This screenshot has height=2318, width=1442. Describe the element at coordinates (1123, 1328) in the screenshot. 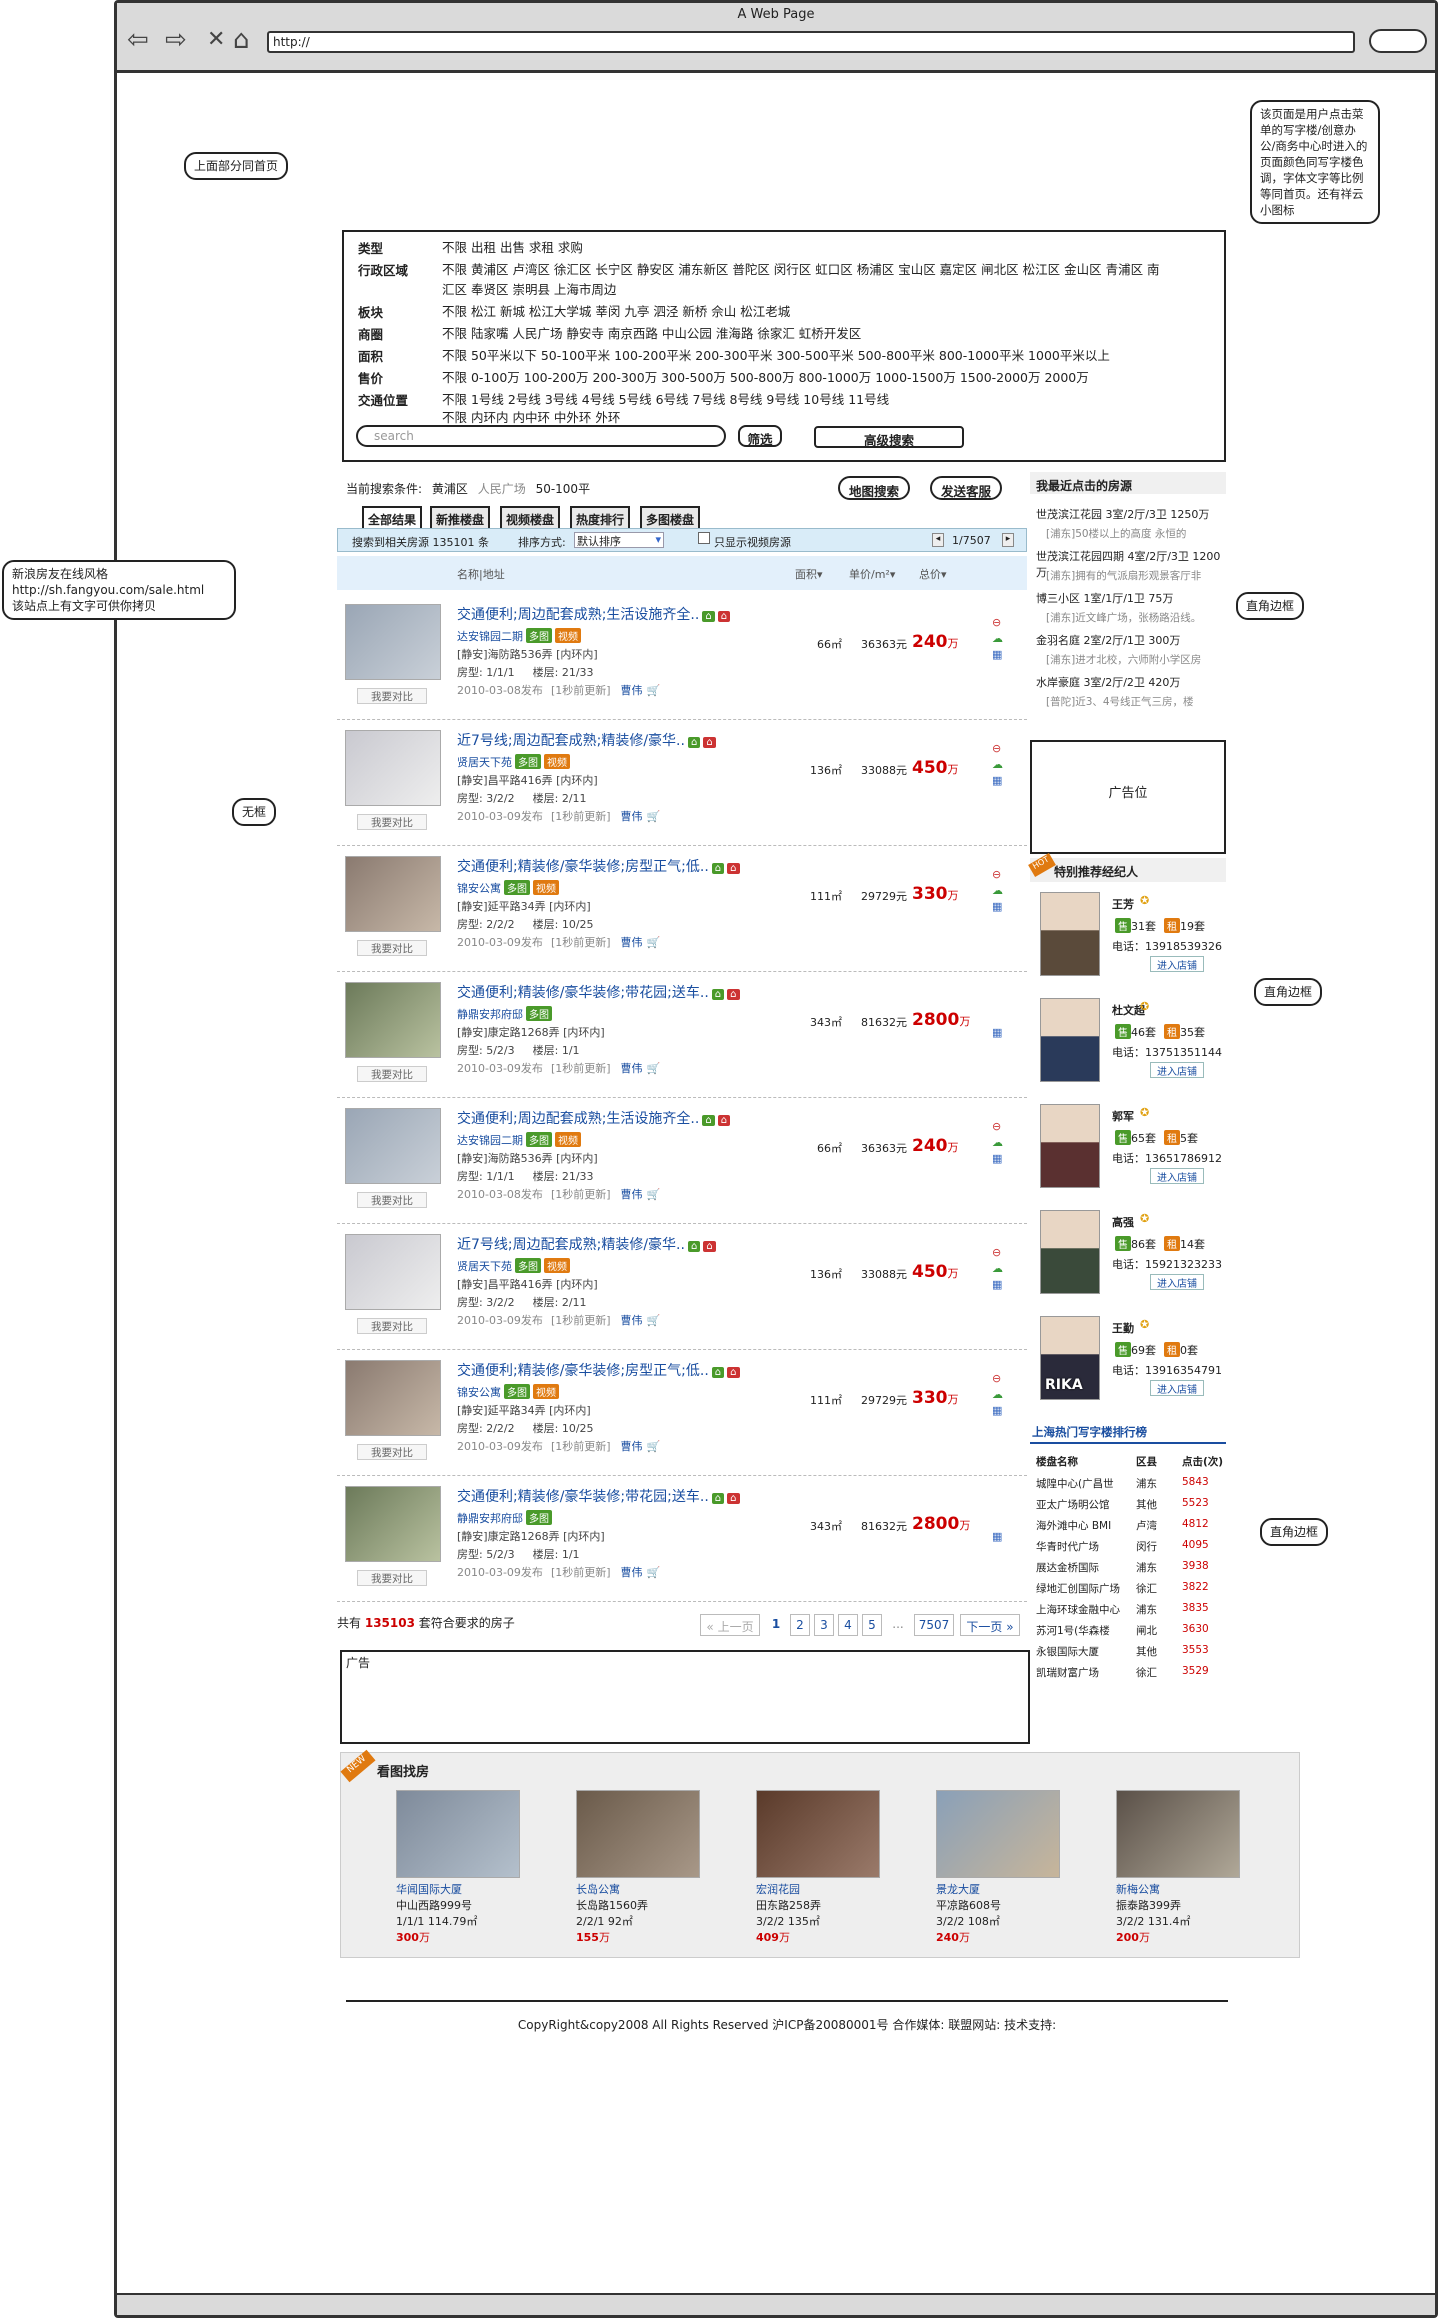

I see `agent-name: 王勤` at that location.